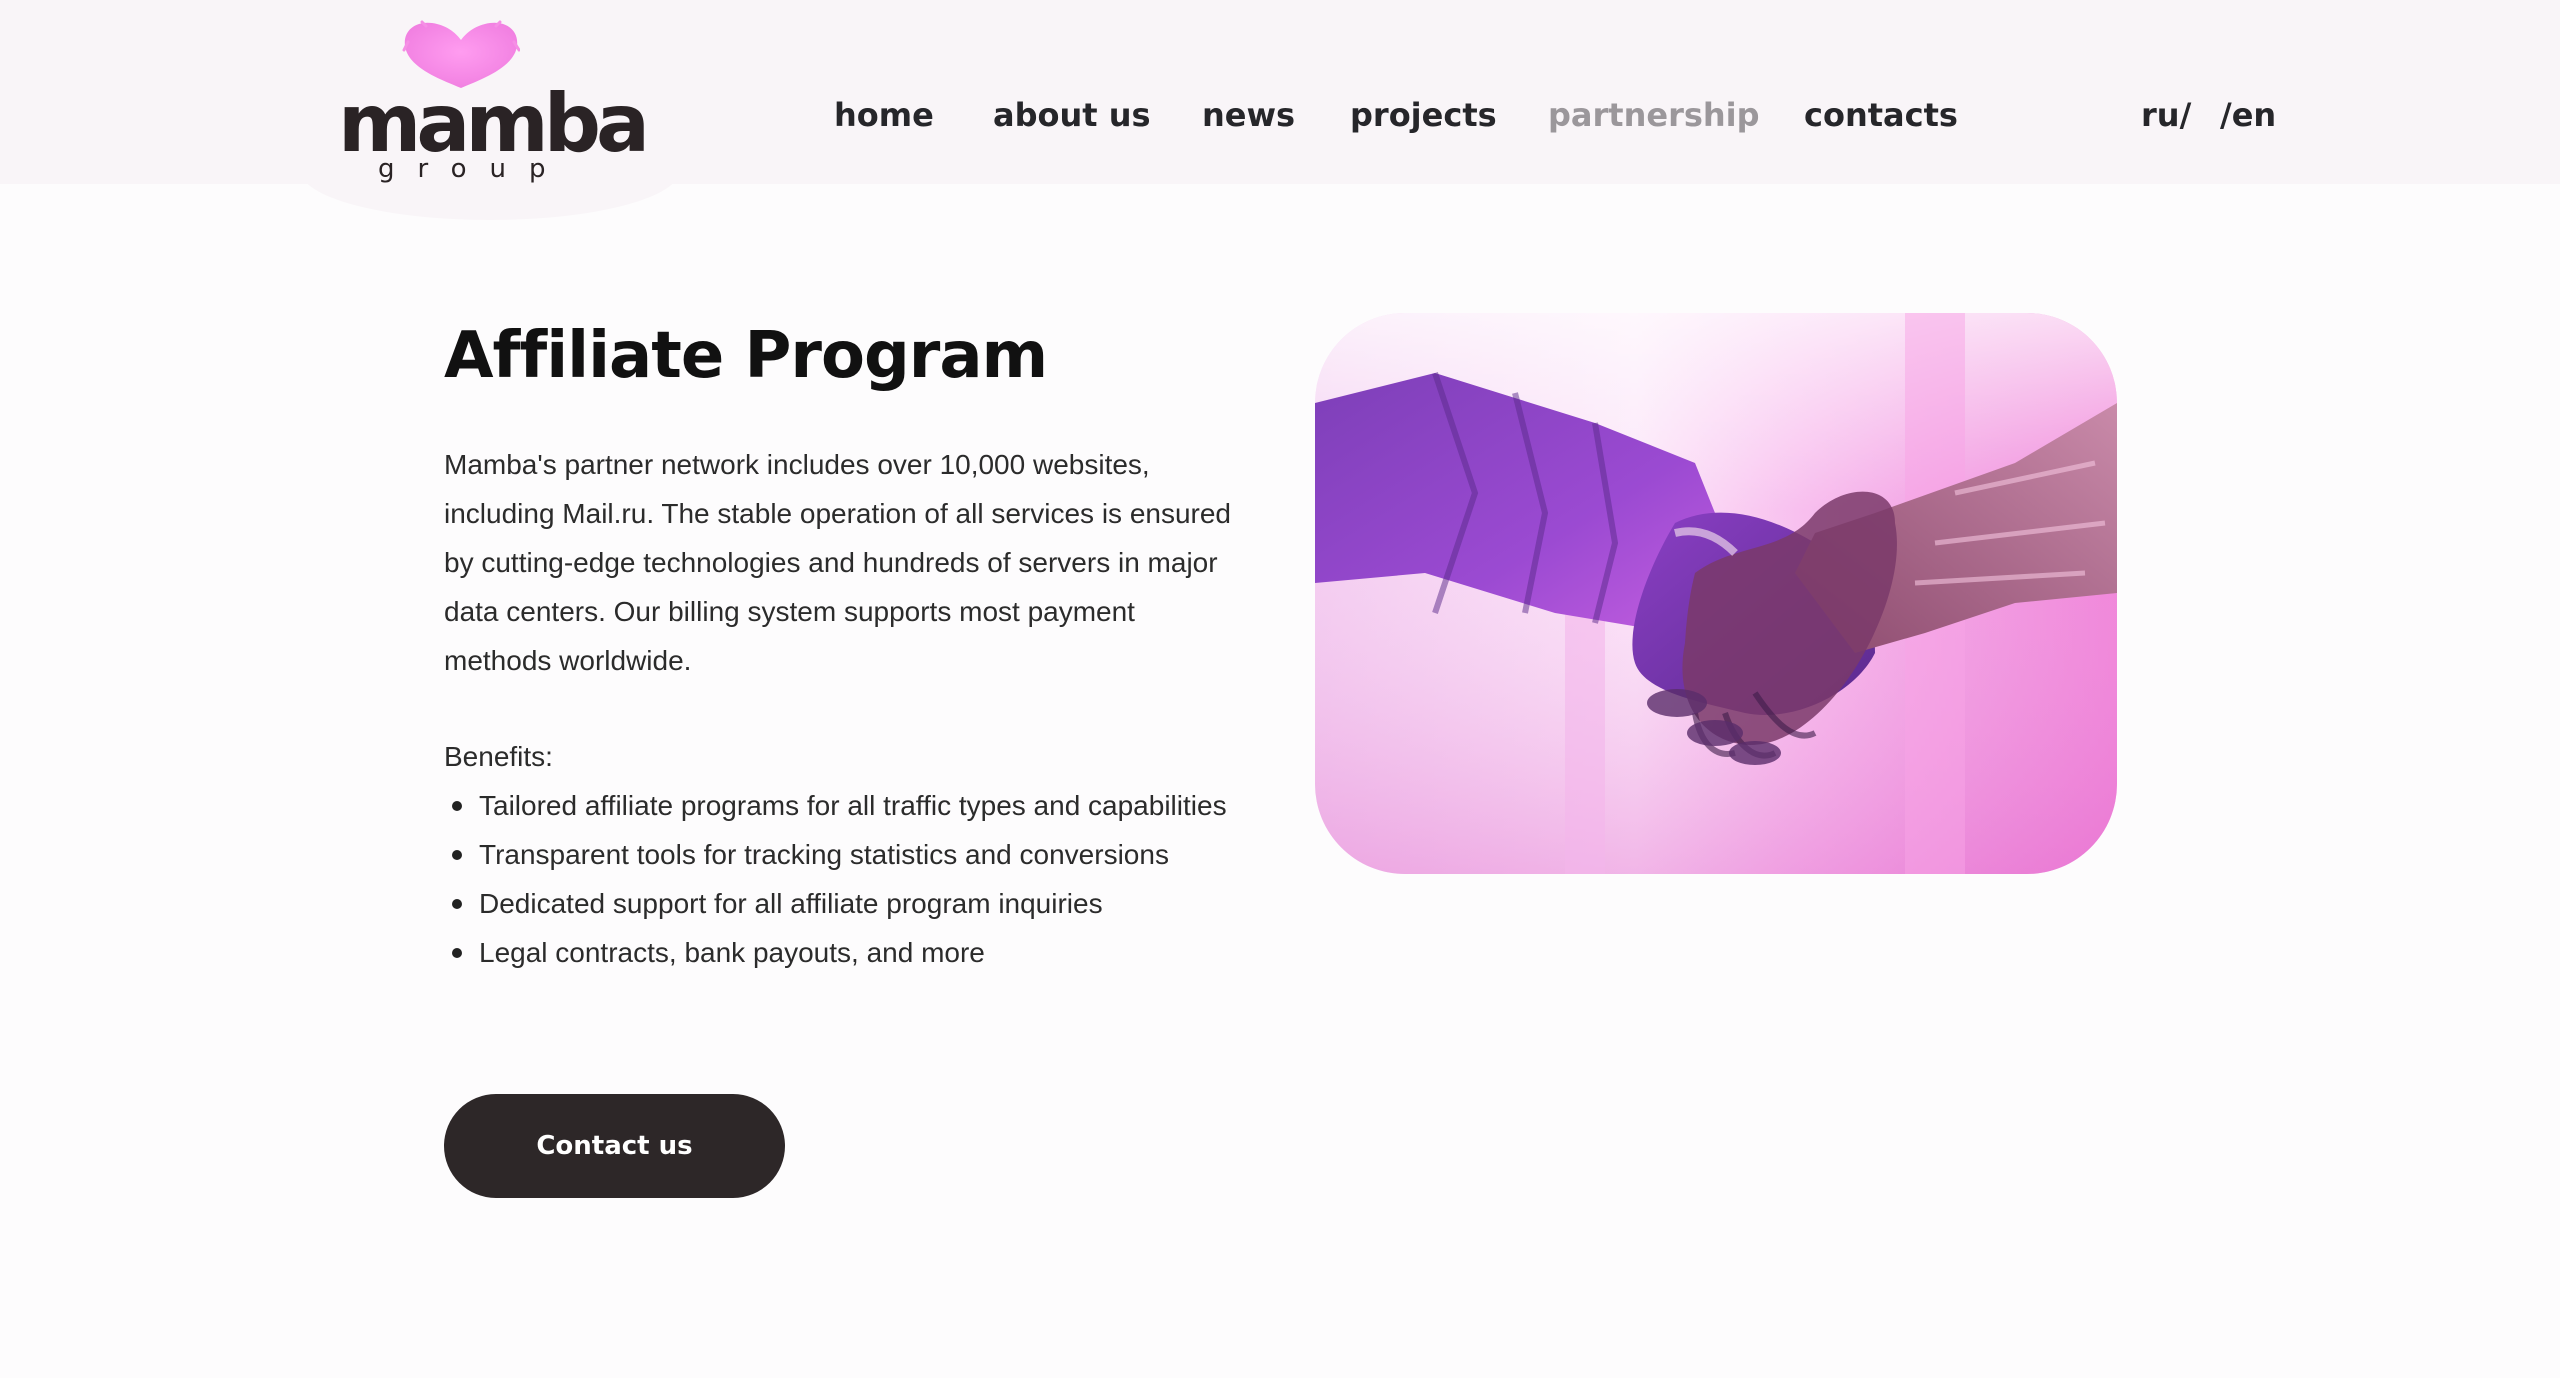 The height and width of the screenshot is (1378, 2560). What do you see at coordinates (732, 952) in the screenshot?
I see `benefit-text: Legal contracts, bank payouts, and more` at bounding box center [732, 952].